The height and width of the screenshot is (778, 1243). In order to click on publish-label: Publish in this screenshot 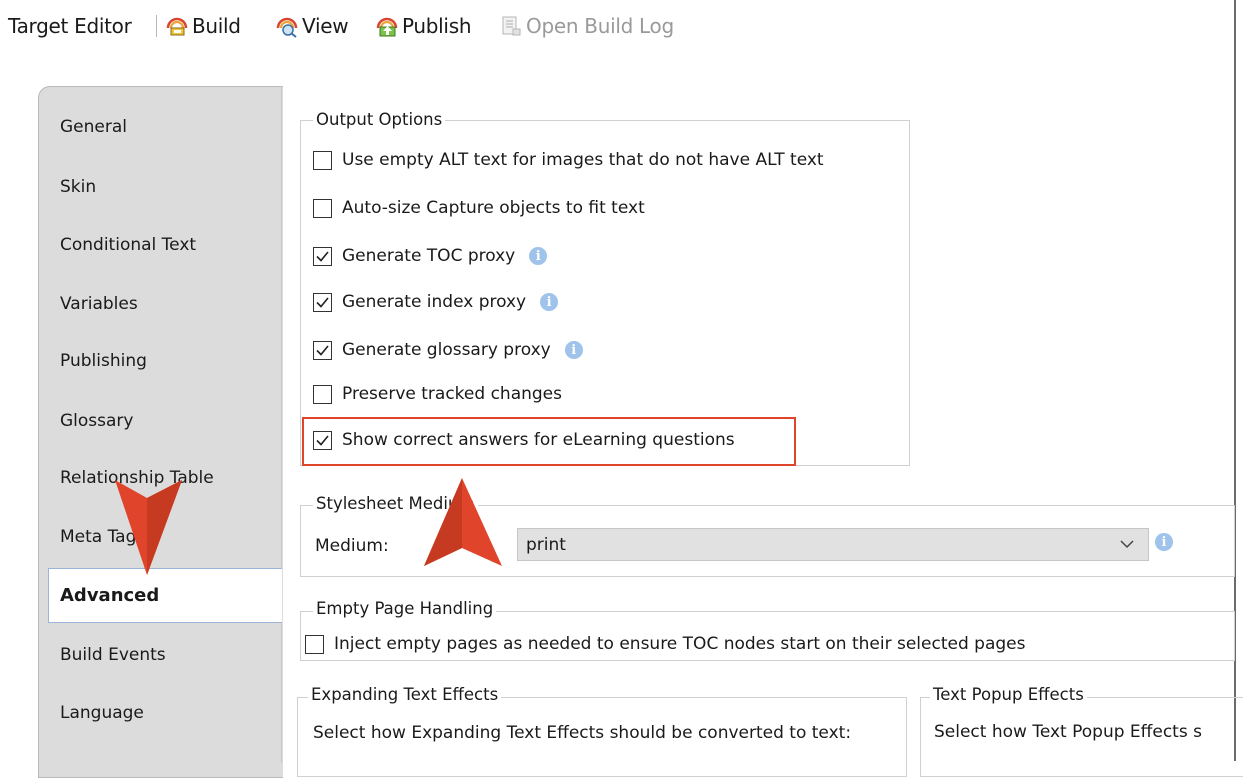, I will do `click(437, 26)`.